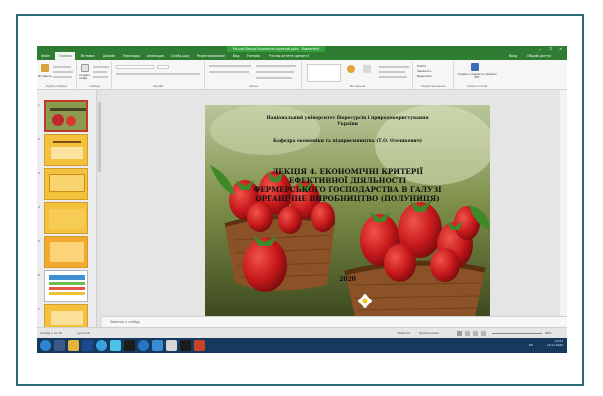 The width and height of the screenshot is (603, 396). What do you see at coordinates (424, 71) in the screenshot?
I see `replace-button: Заменить` at bounding box center [424, 71].